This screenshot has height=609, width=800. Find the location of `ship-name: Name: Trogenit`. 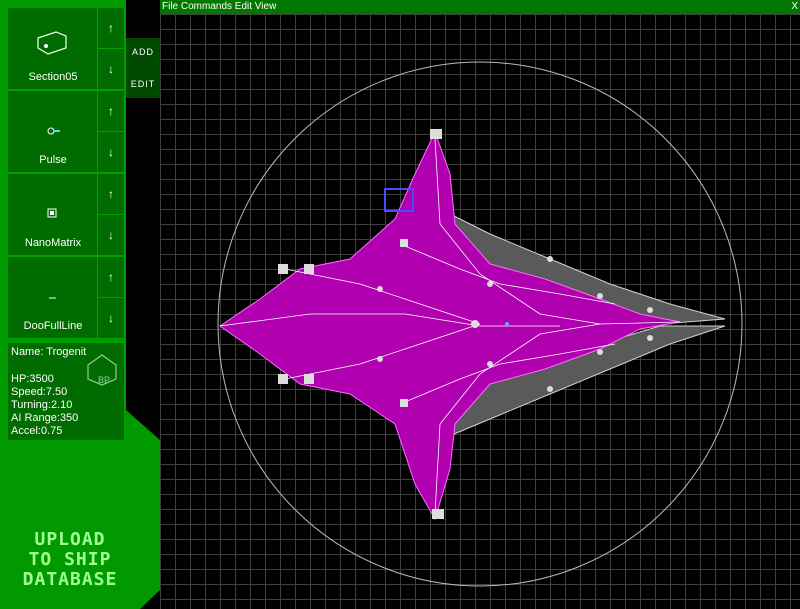

ship-name: Name: Trogenit is located at coordinates (49, 352).